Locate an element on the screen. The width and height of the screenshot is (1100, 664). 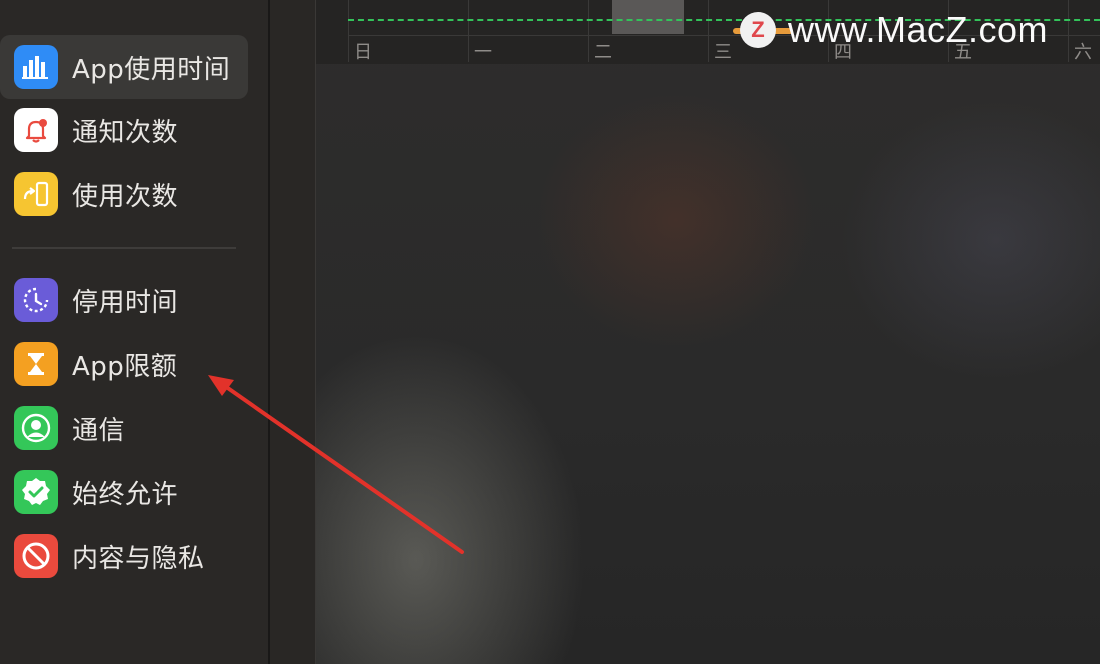
annotation-arrow is located at coordinates (336, 464).